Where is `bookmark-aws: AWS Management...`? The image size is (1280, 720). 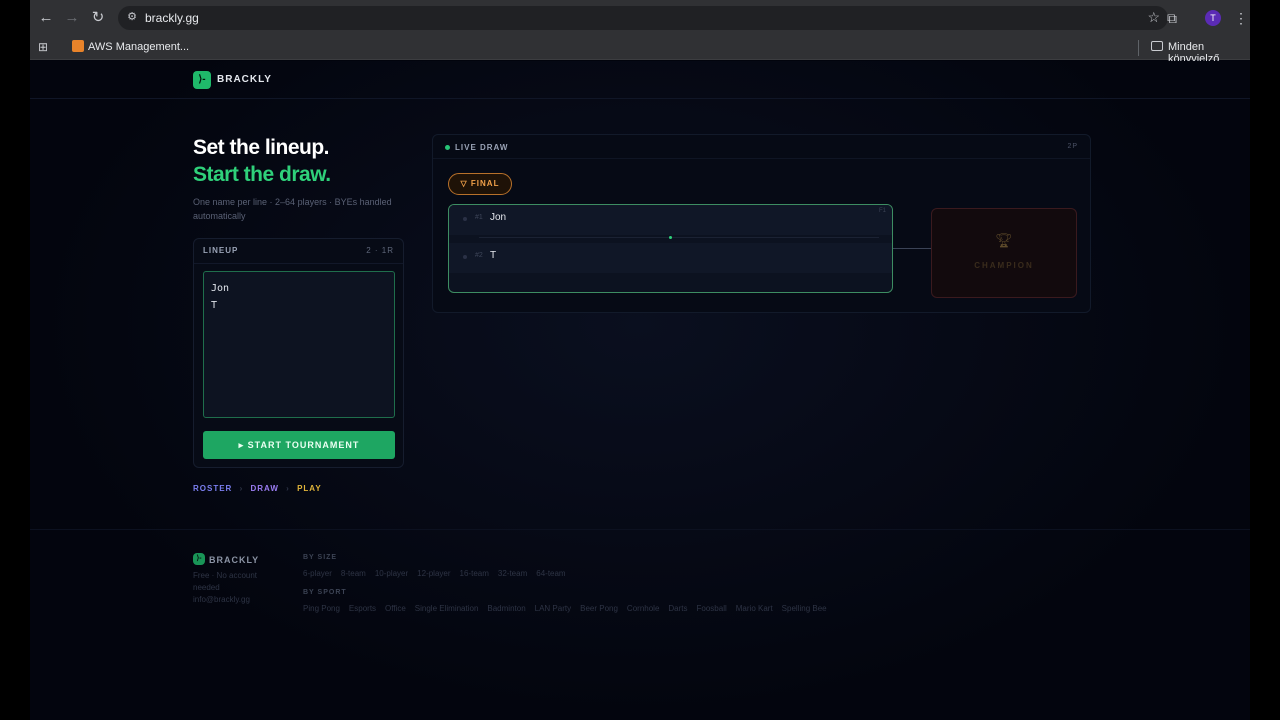 bookmark-aws: AWS Management... is located at coordinates (138, 47).